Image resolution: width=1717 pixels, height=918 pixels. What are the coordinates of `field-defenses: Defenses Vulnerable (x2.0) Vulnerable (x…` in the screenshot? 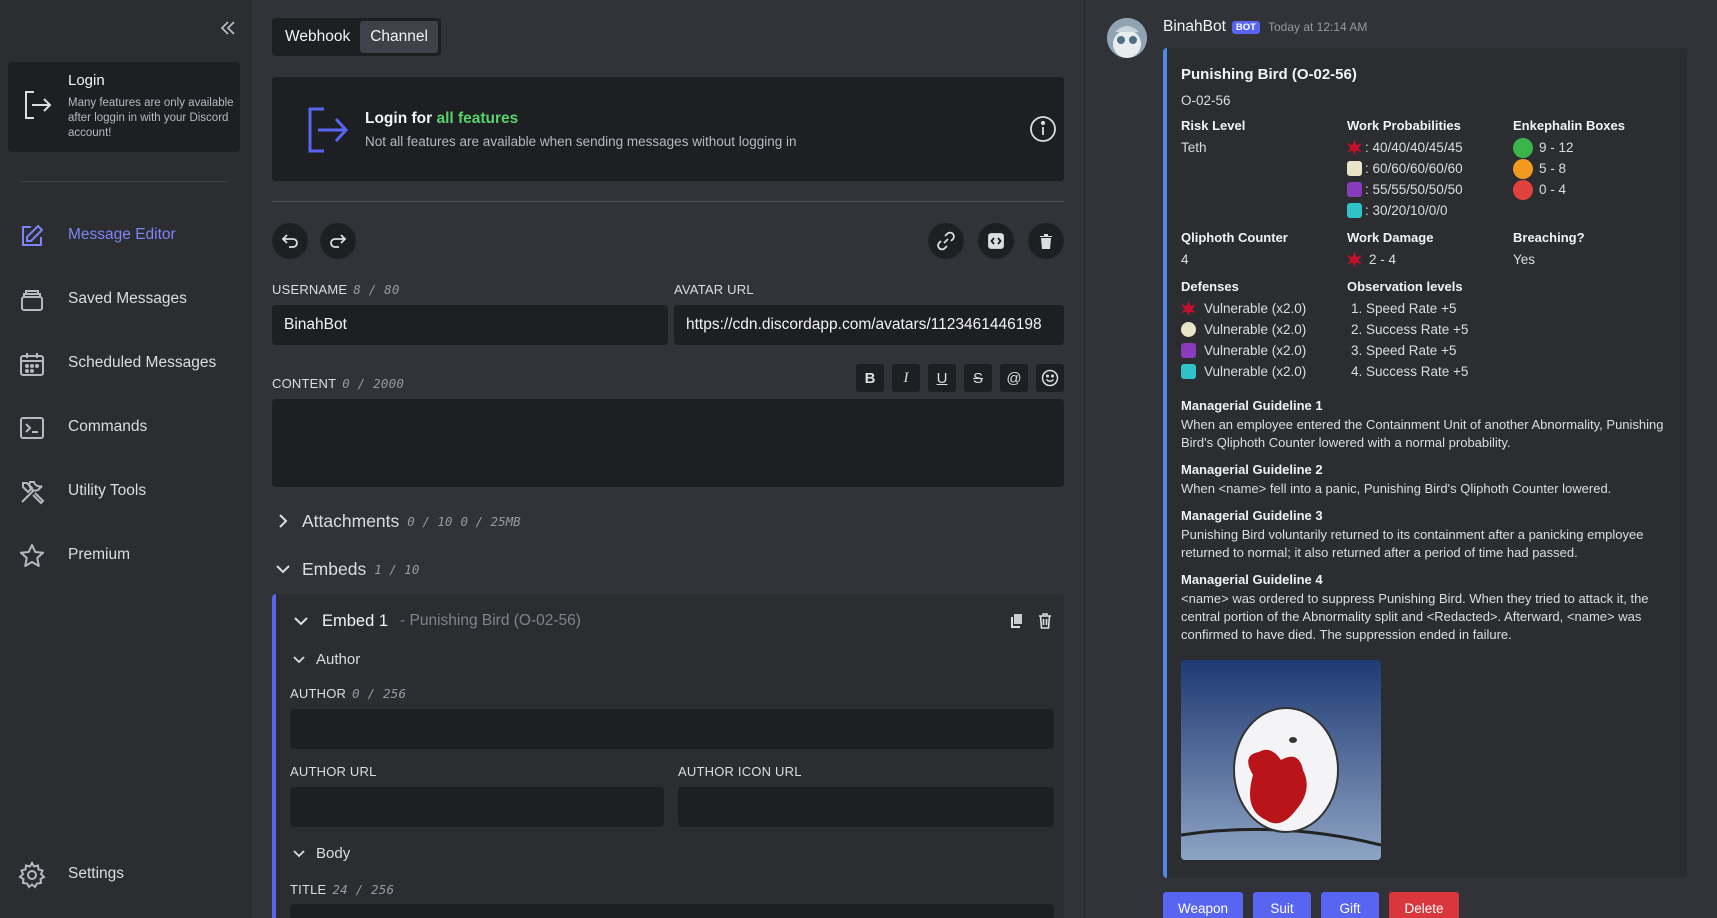 It's located at (1261, 330).